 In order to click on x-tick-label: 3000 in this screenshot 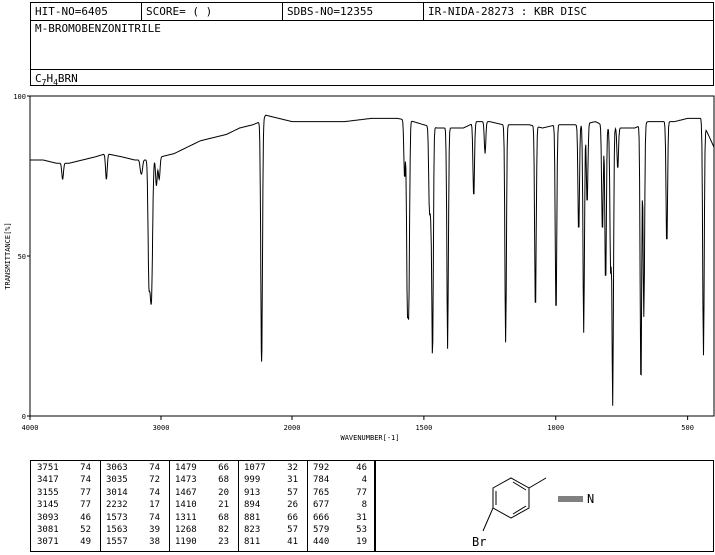, I will do `click(161, 428)`.